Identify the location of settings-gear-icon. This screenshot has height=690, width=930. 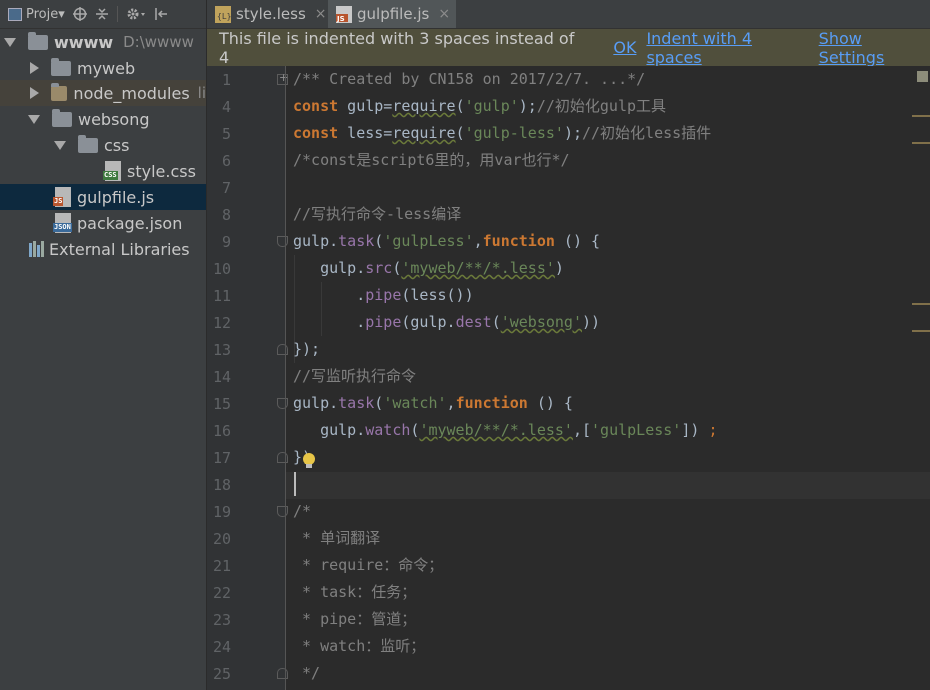
(136, 14).